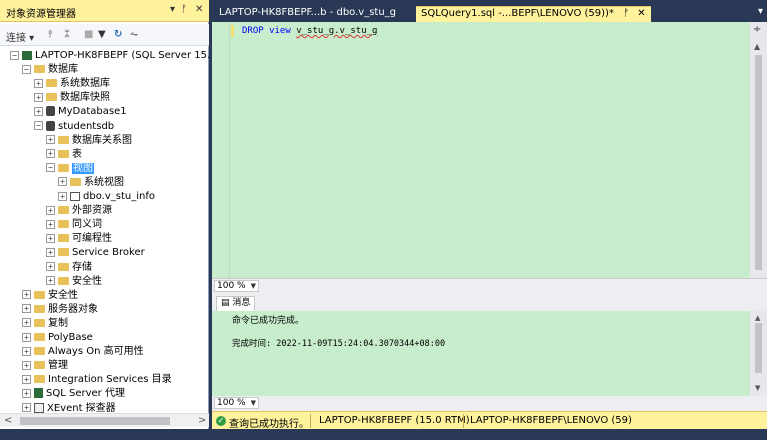 This screenshot has height=440, width=767. I want to click on scroll-down-icon: ▼, so click(757, 388).